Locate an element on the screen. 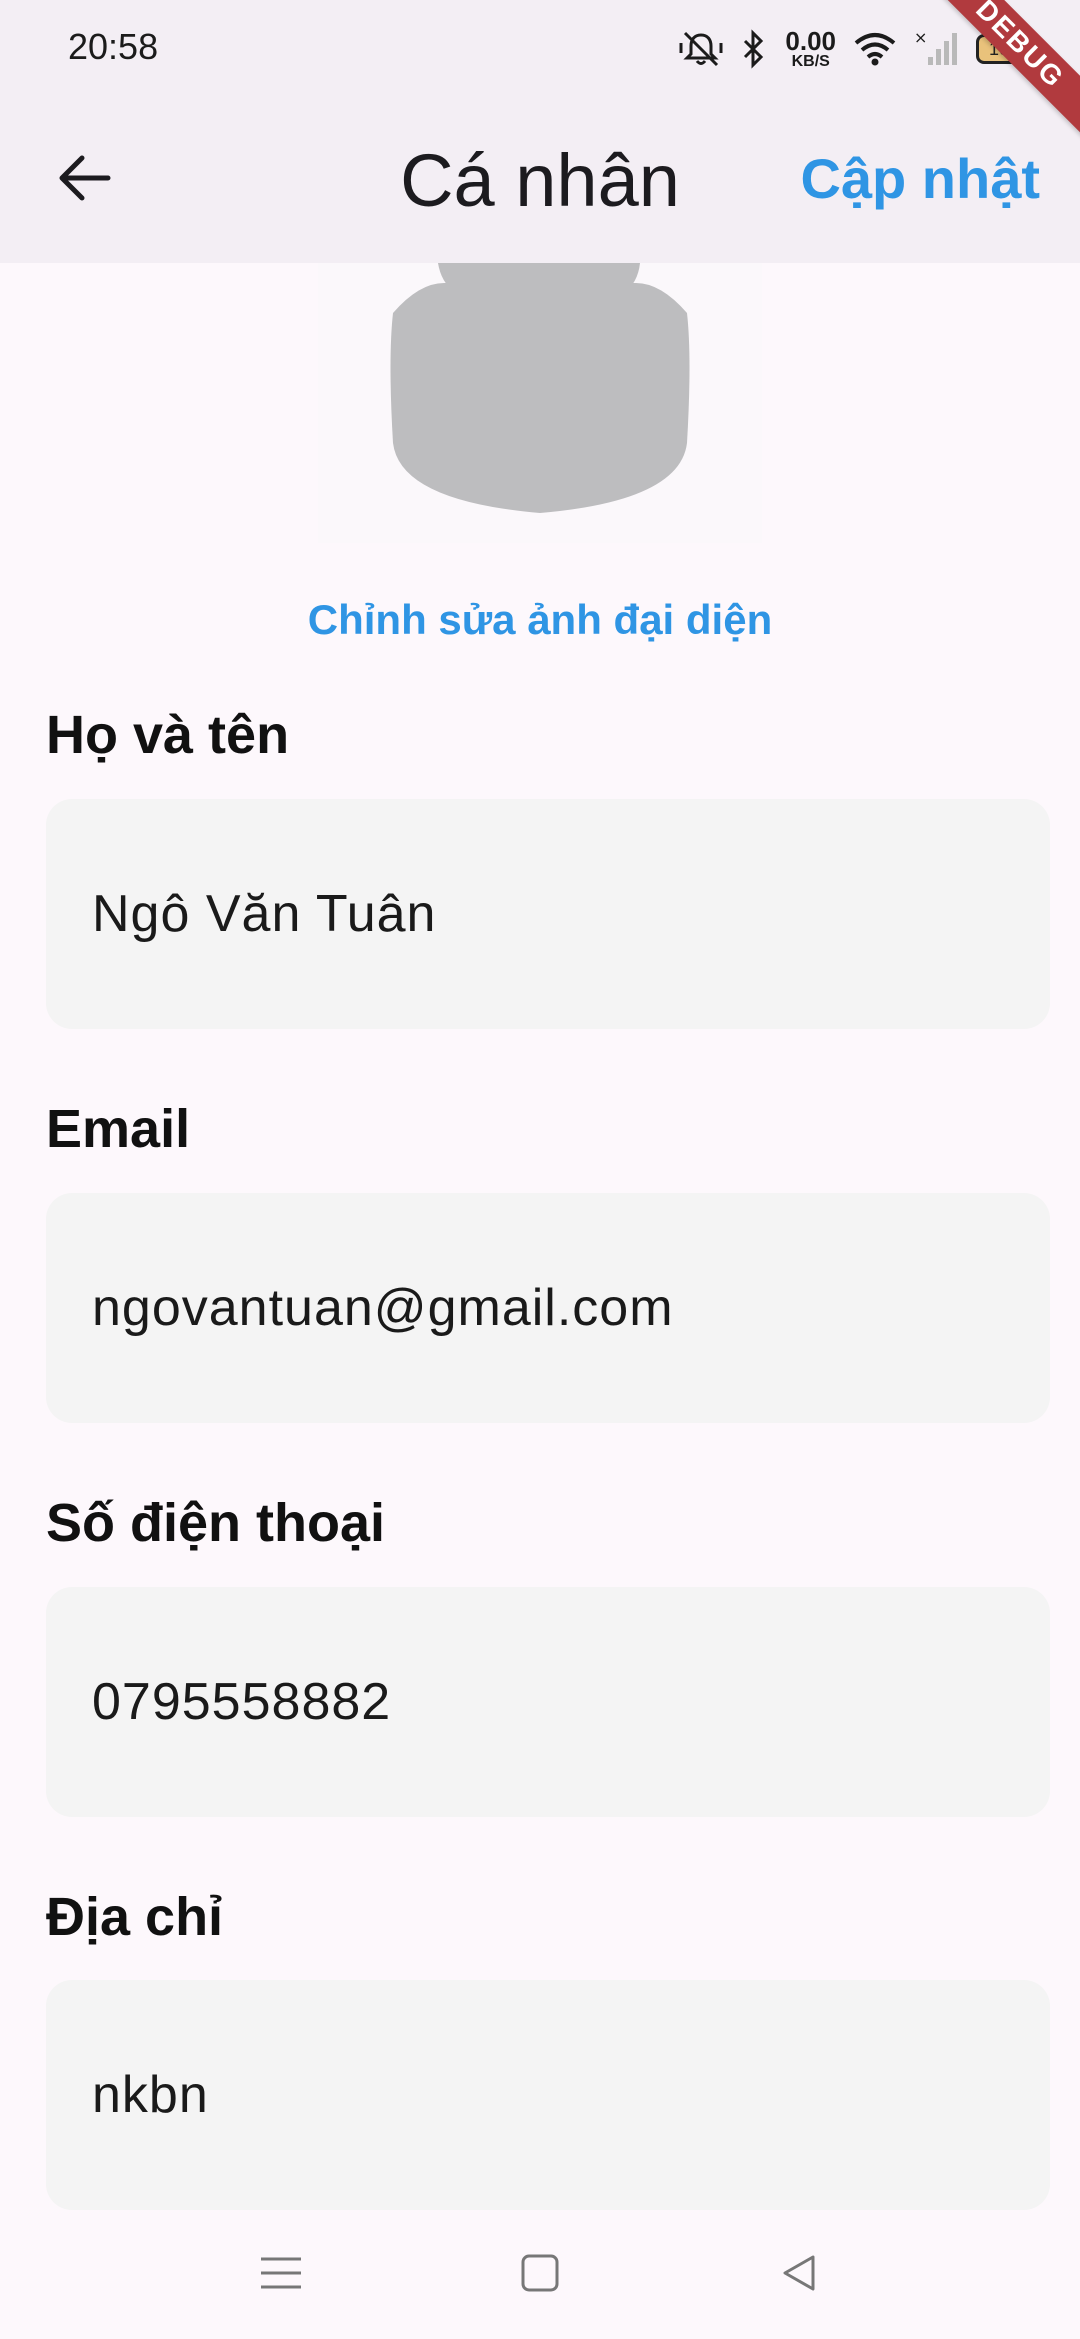 The width and height of the screenshot is (1080, 2339). nav-home-button is located at coordinates (540, 2275).